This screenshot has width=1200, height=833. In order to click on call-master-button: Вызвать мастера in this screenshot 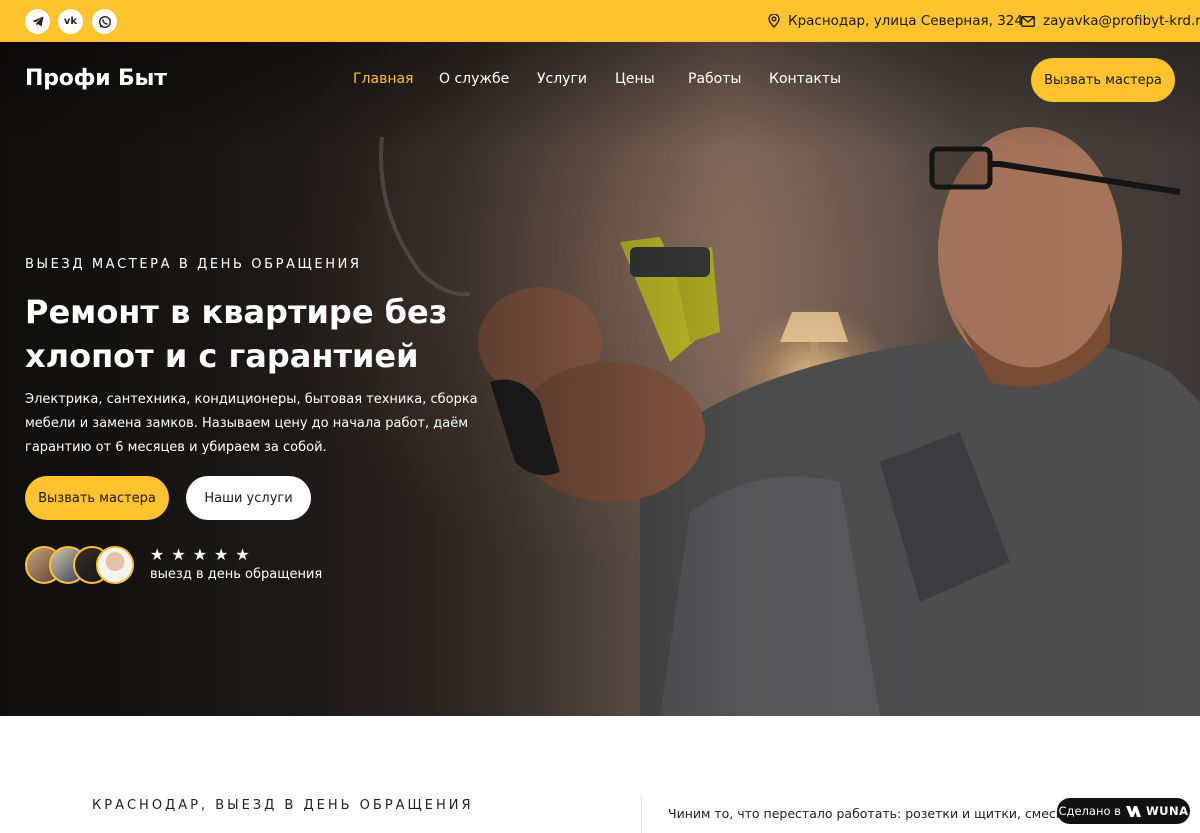, I will do `click(97, 498)`.